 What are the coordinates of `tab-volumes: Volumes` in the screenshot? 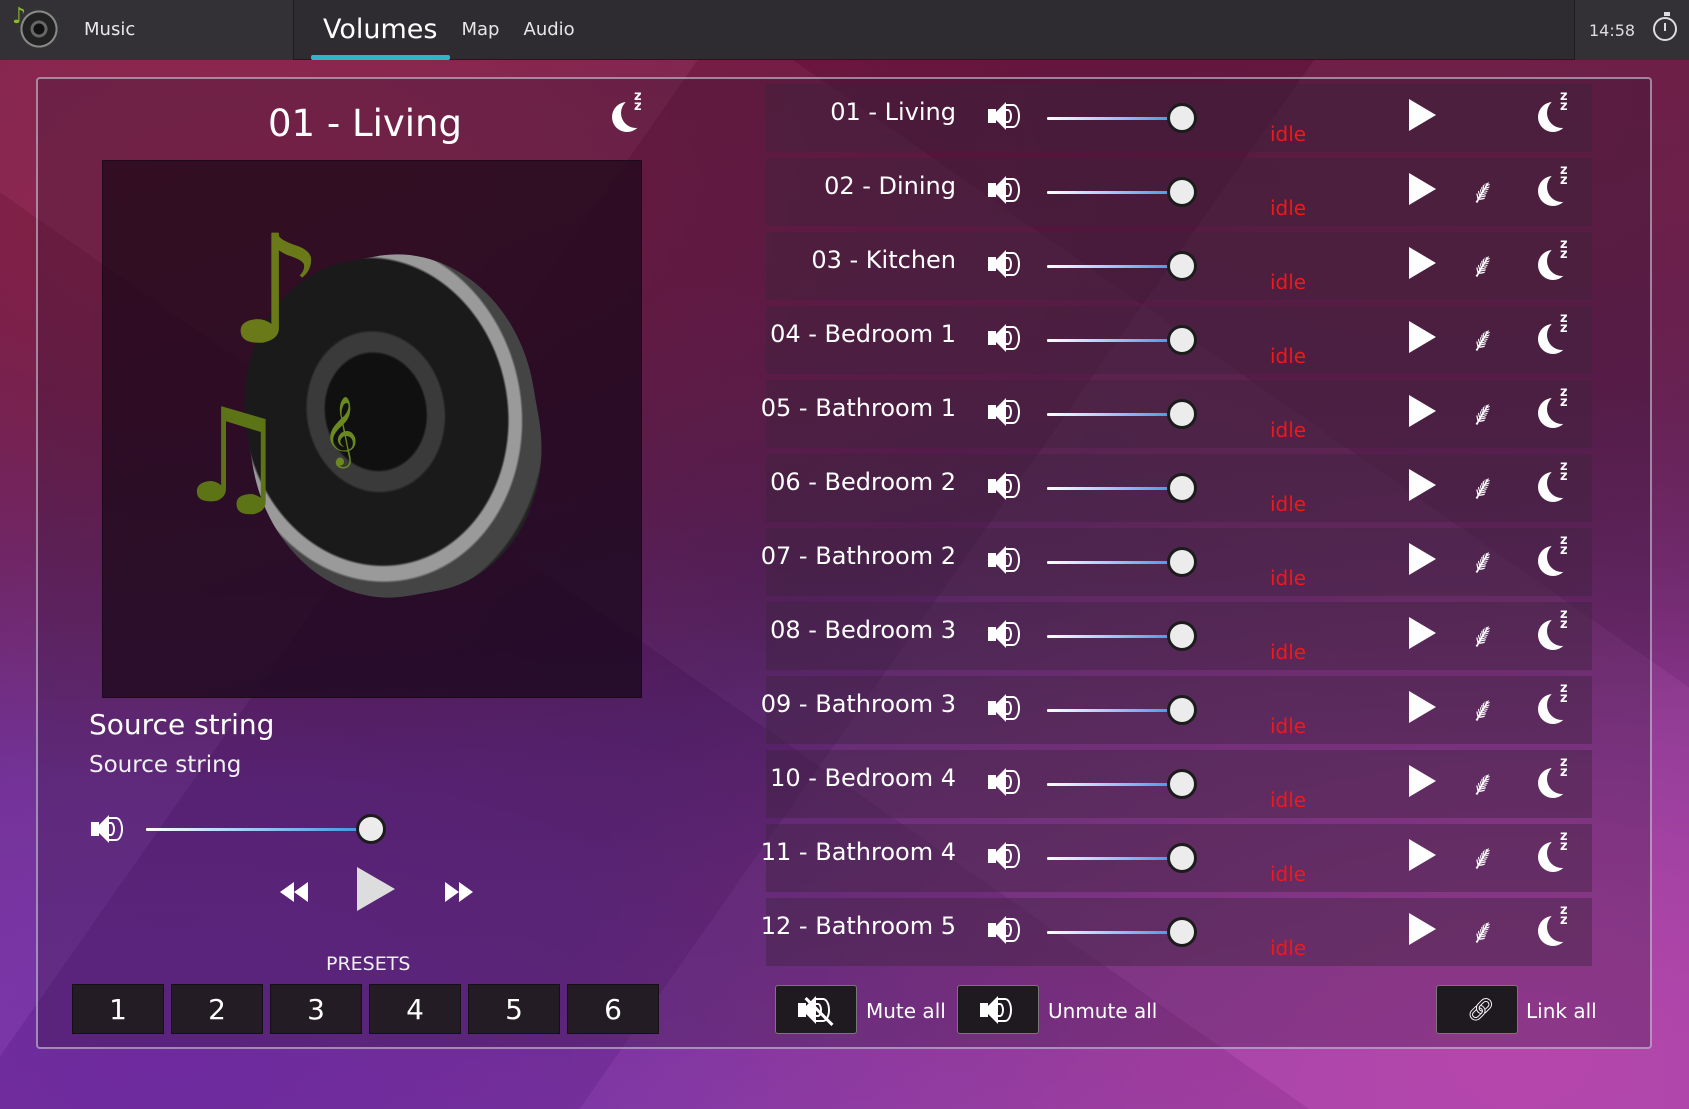 It's located at (380, 30).